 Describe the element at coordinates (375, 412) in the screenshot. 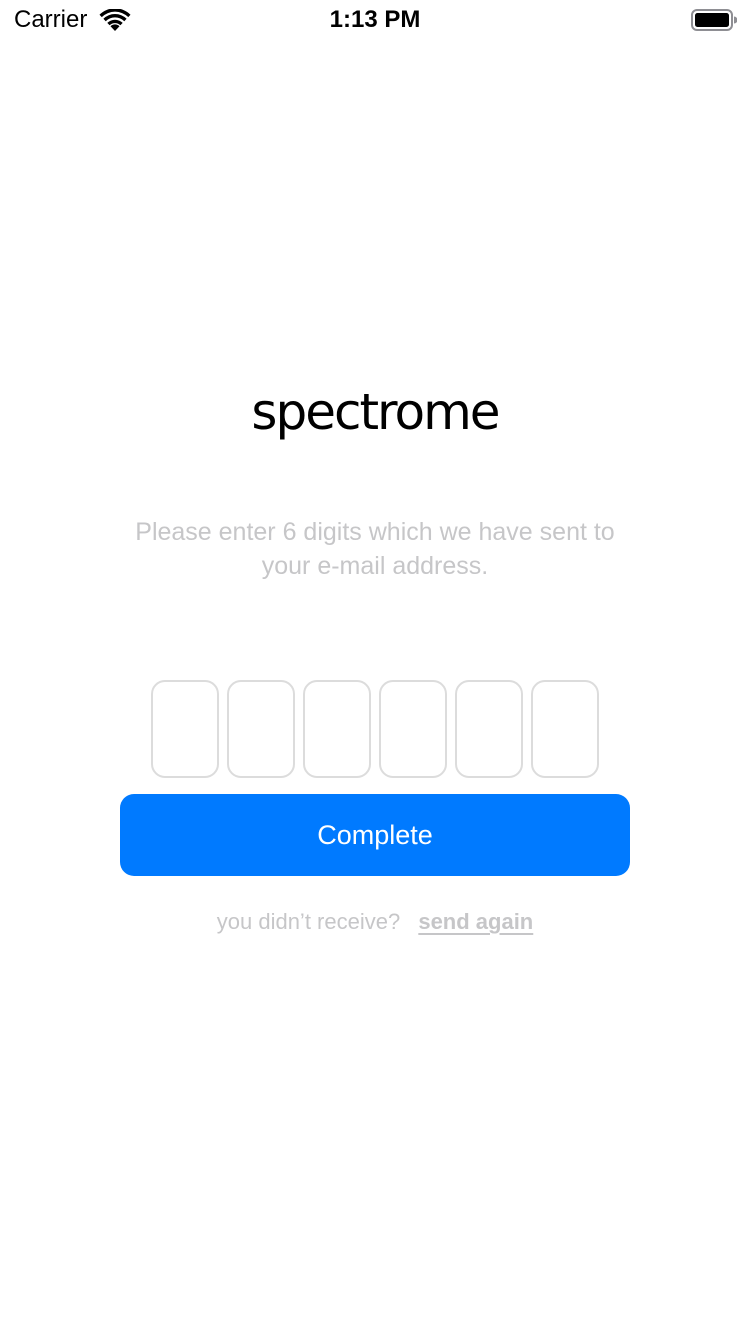

I see `app-logo: spectrome` at that location.